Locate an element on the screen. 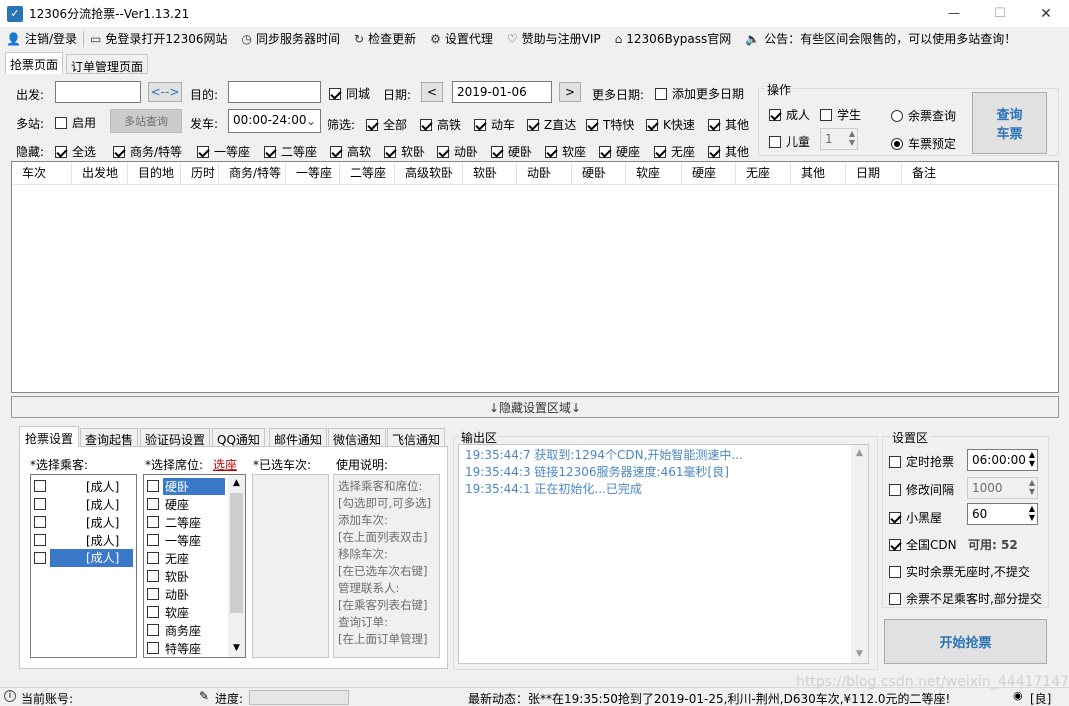 The height and width of the screenshot is (706, 1069). start-grab-button: 开始抢票 is located at coordinates (965, 641).